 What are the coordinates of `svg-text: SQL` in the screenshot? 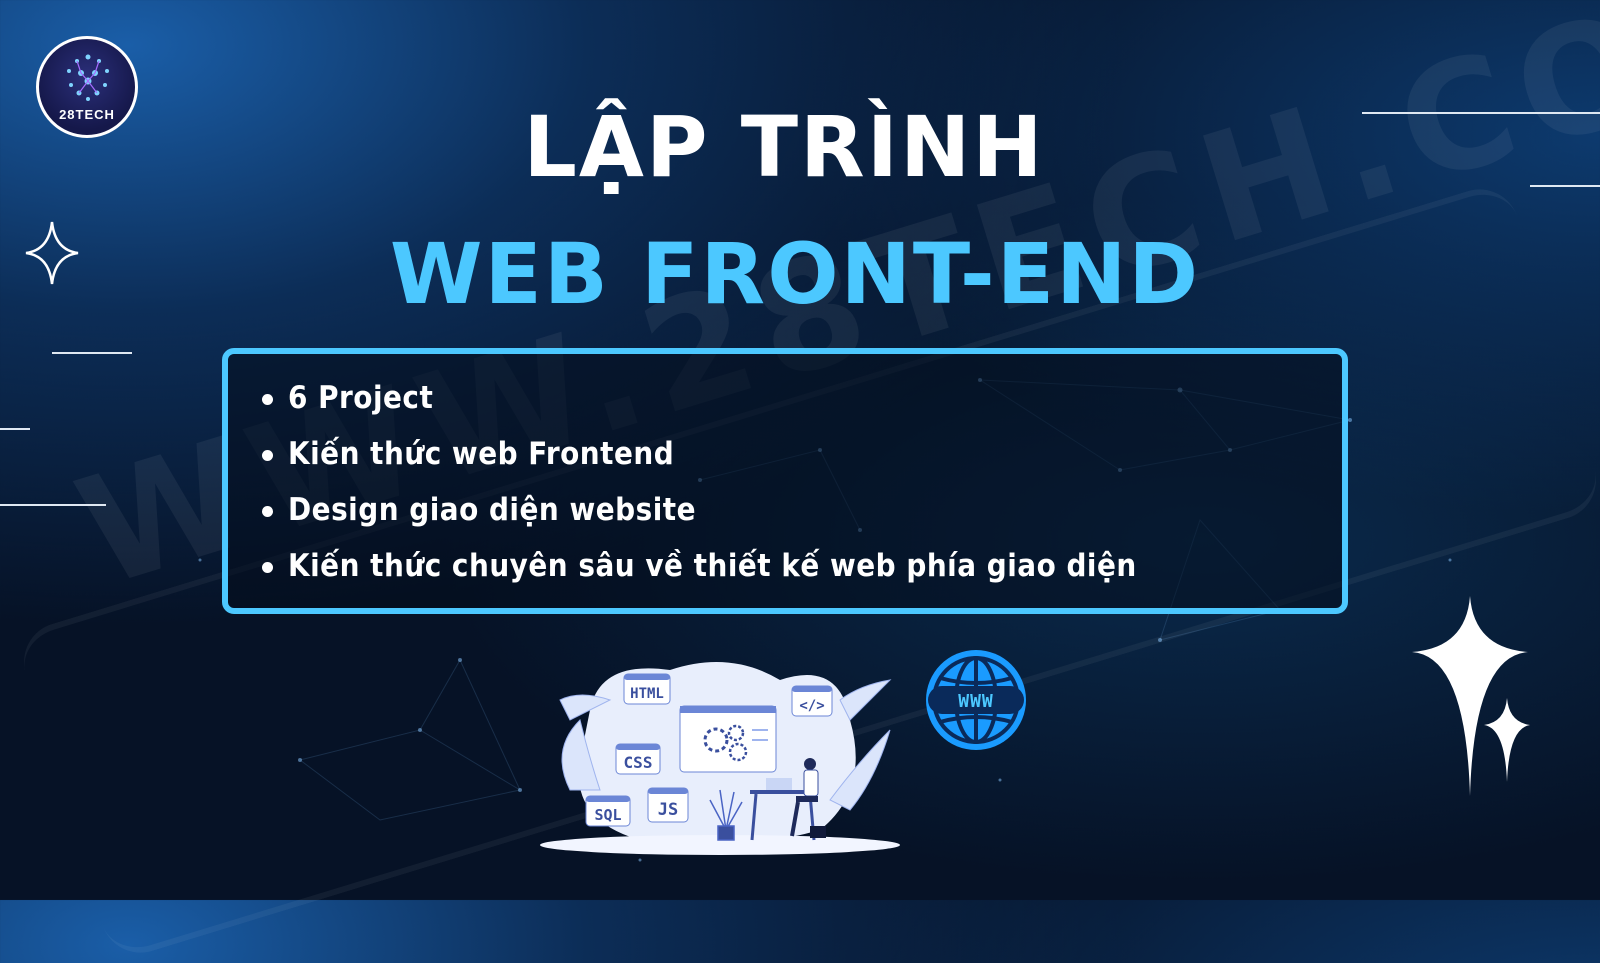 It's located at (607, 815).